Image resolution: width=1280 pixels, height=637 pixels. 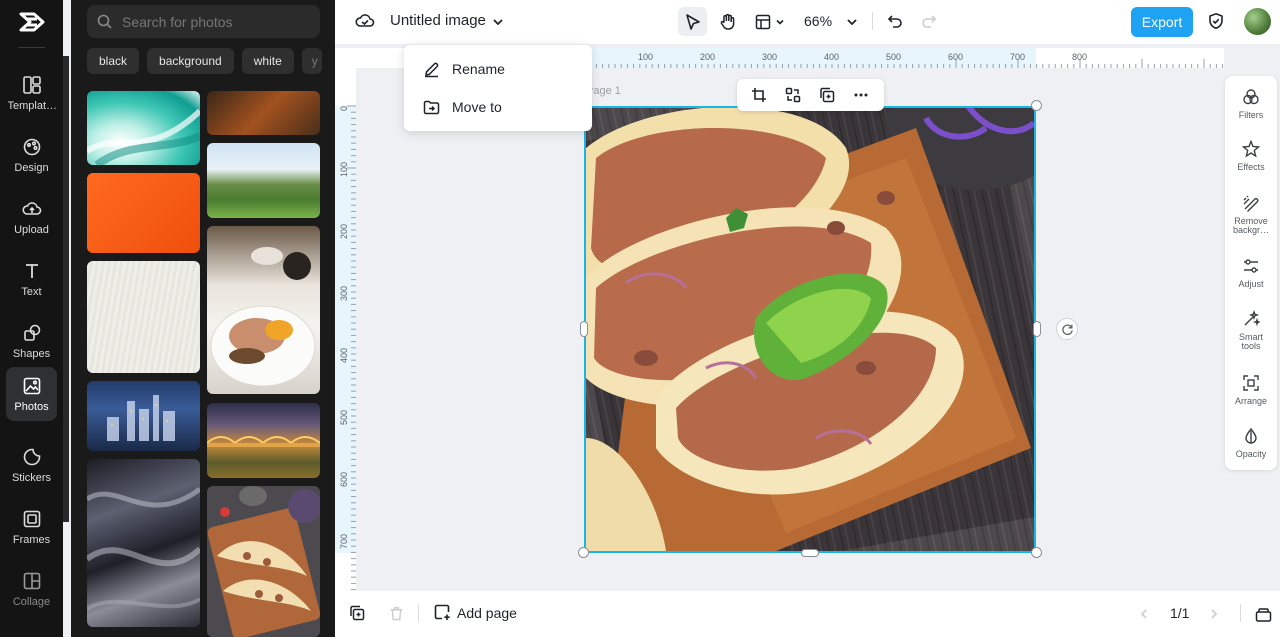 What do you see at coordinates (31, 580) in the screenshot?
I see `collage-icon` at bounding box center [31, 580].